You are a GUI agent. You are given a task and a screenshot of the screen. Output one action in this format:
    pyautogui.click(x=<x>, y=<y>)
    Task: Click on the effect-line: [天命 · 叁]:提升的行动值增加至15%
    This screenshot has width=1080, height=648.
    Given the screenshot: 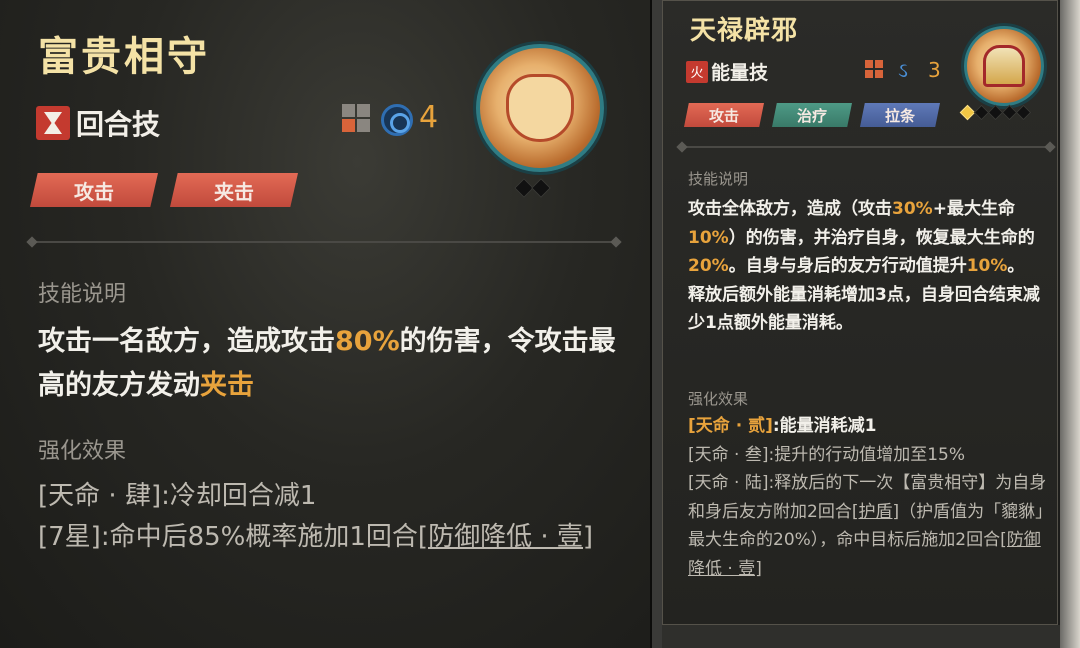 What is the action you would take?
    pyautogui.click(x=826, y=454)
    